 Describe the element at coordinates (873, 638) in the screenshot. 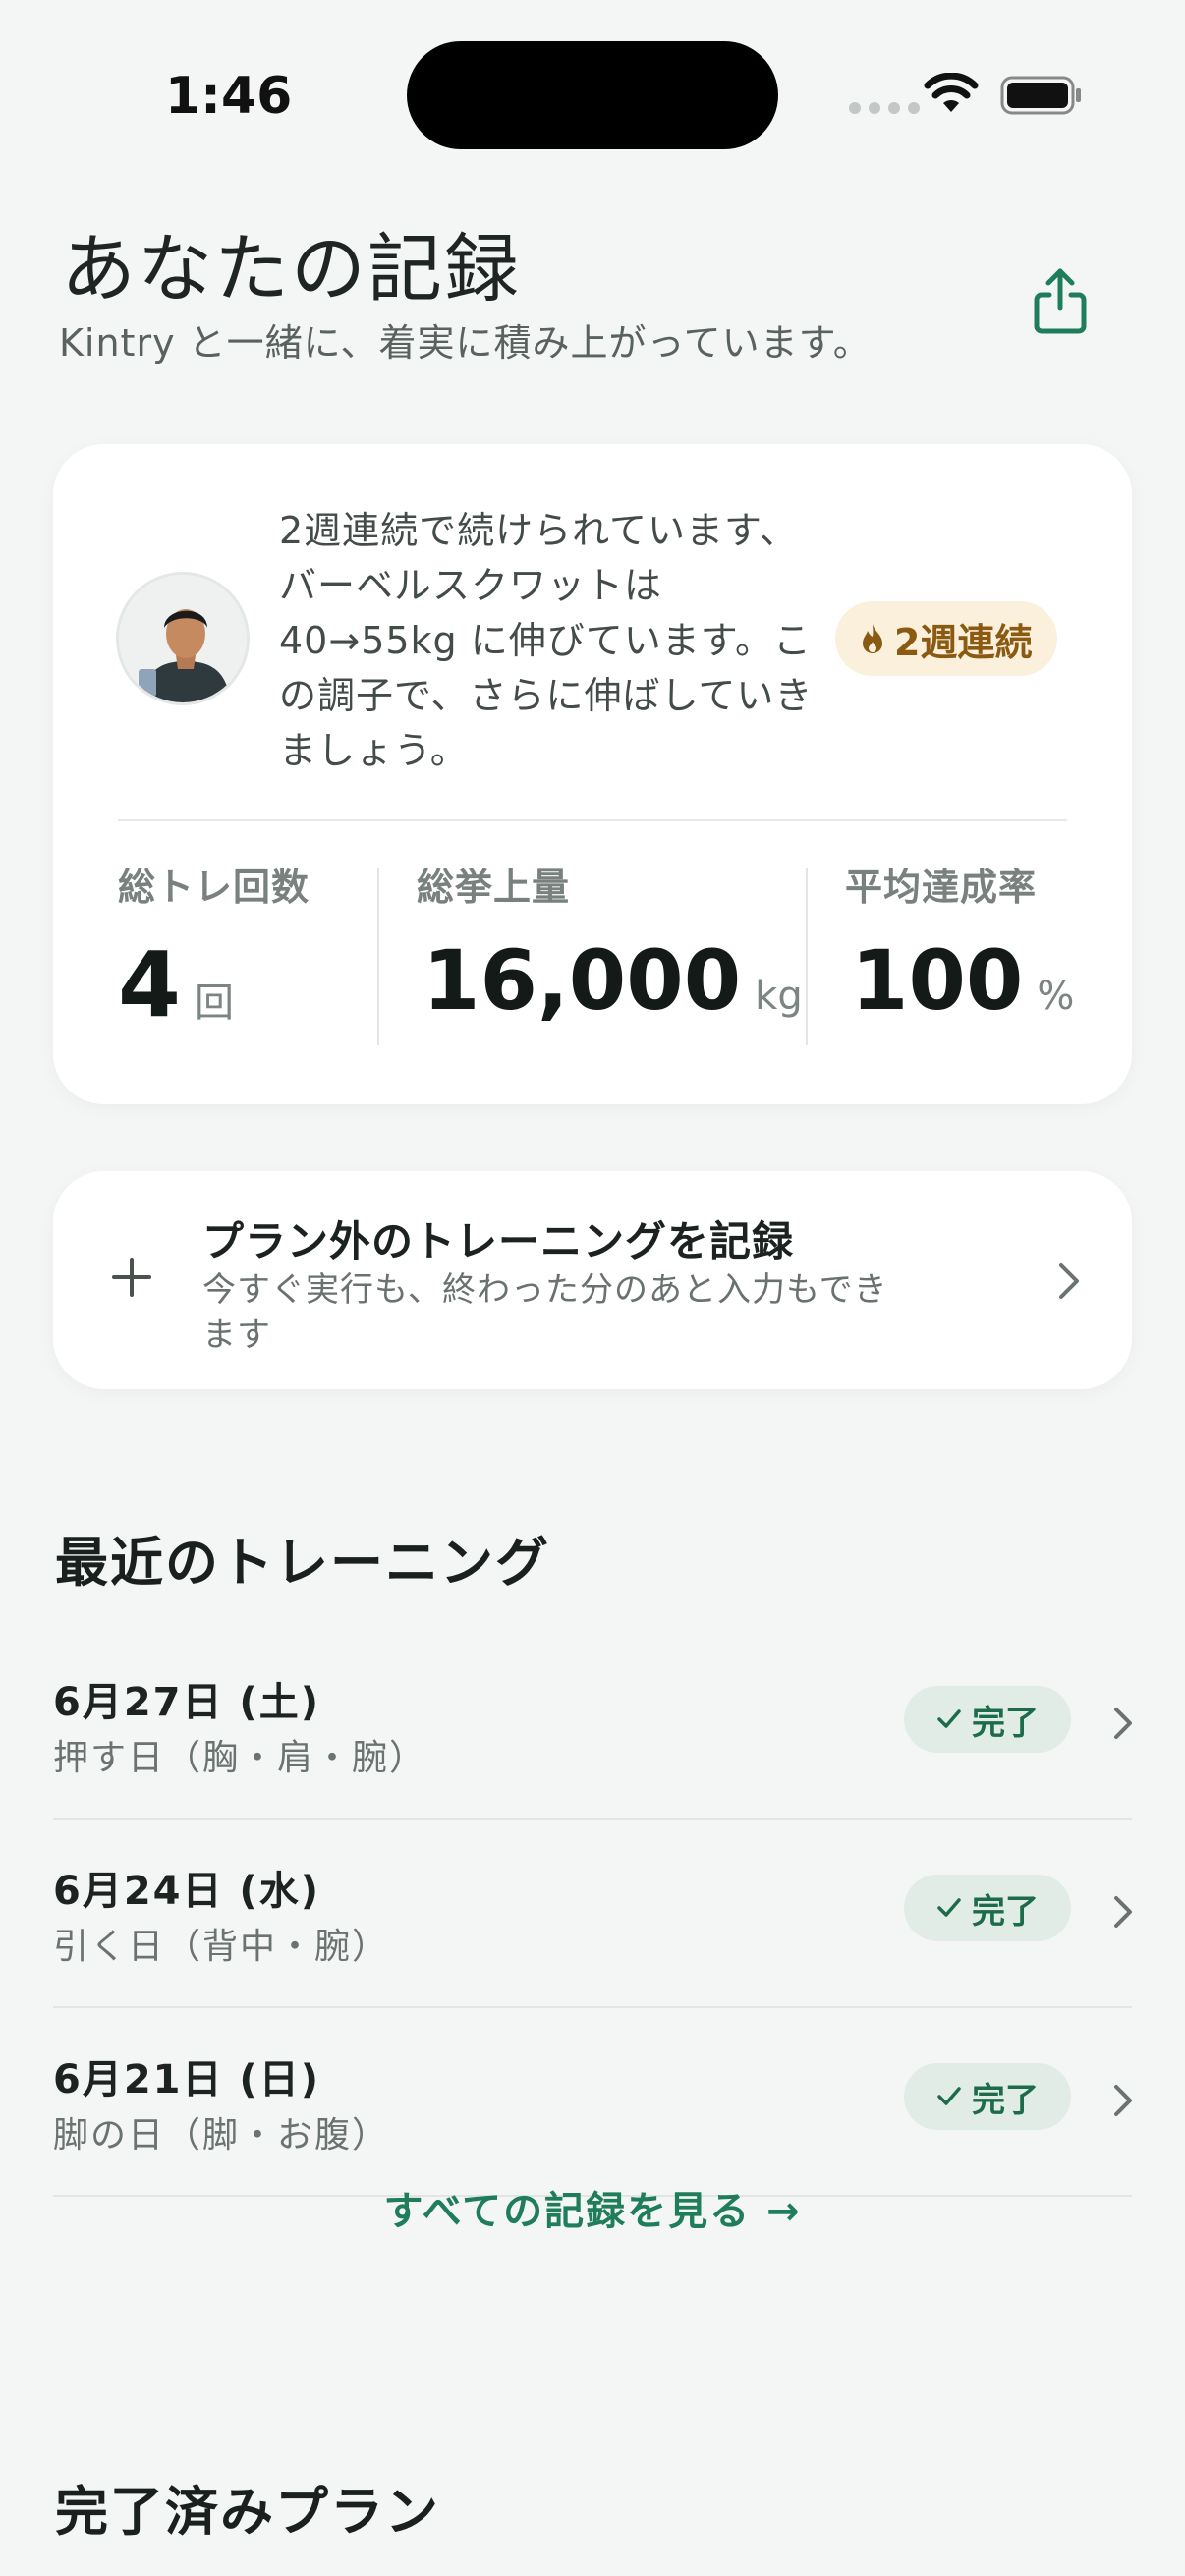

I see `flame-icon` at that location.